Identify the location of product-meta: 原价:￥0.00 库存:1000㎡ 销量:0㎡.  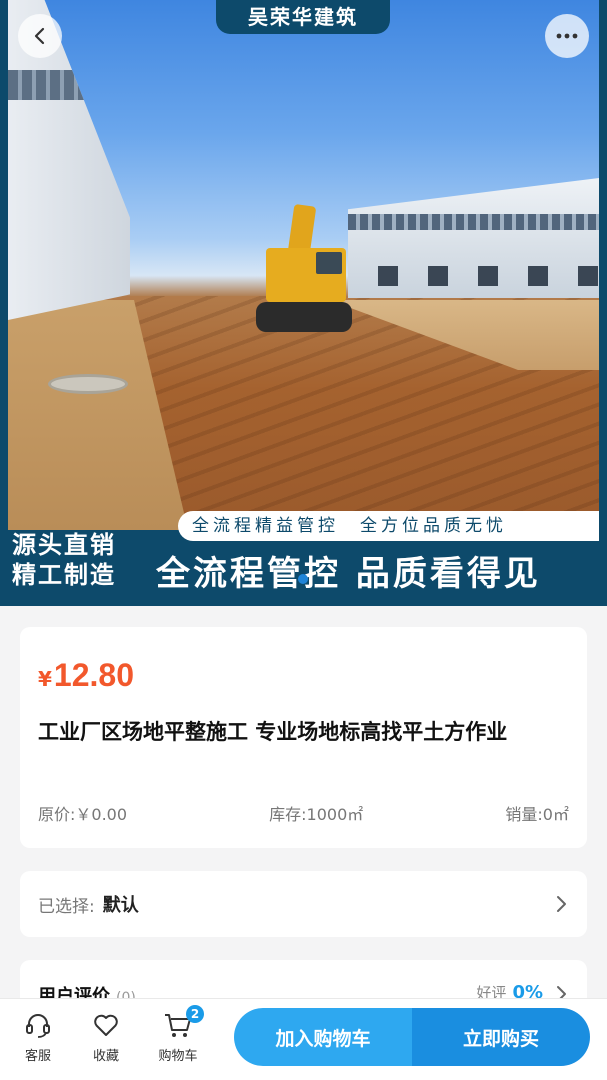
(303, 813).